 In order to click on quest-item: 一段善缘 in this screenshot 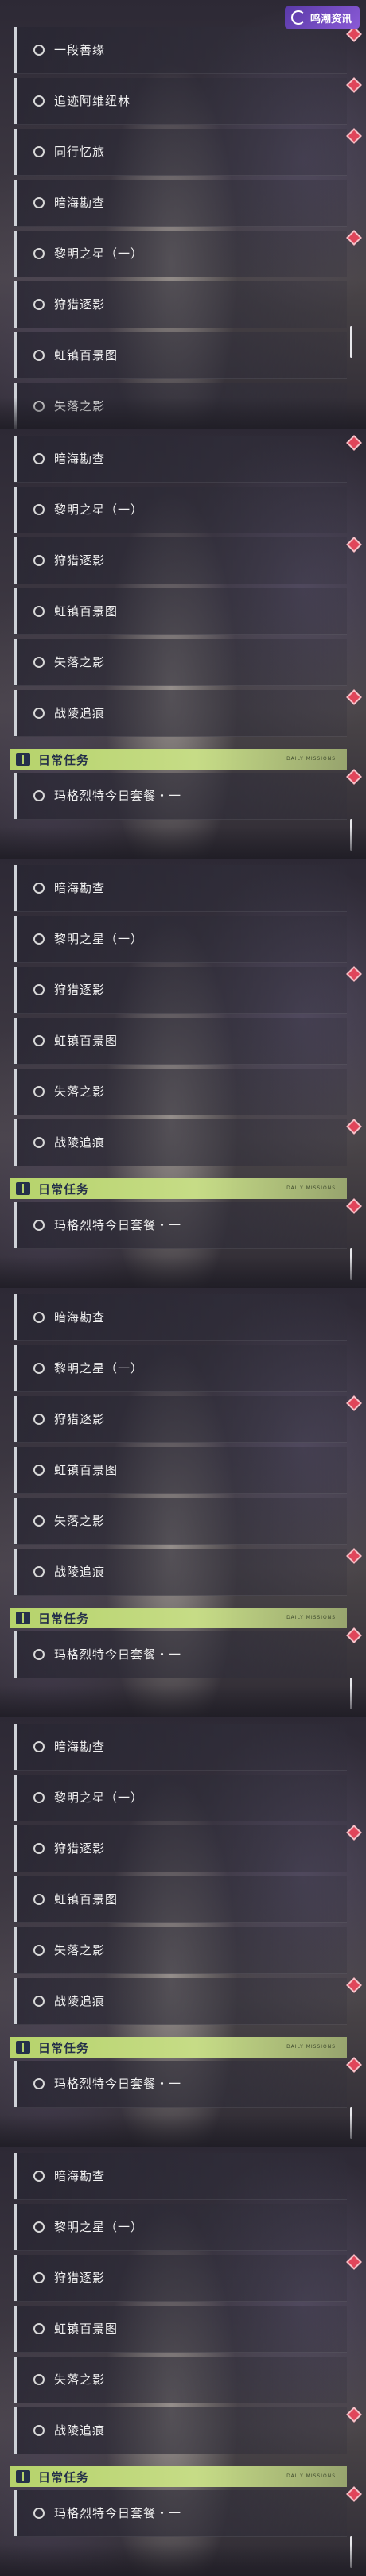, I will do `click(180, 51)`.